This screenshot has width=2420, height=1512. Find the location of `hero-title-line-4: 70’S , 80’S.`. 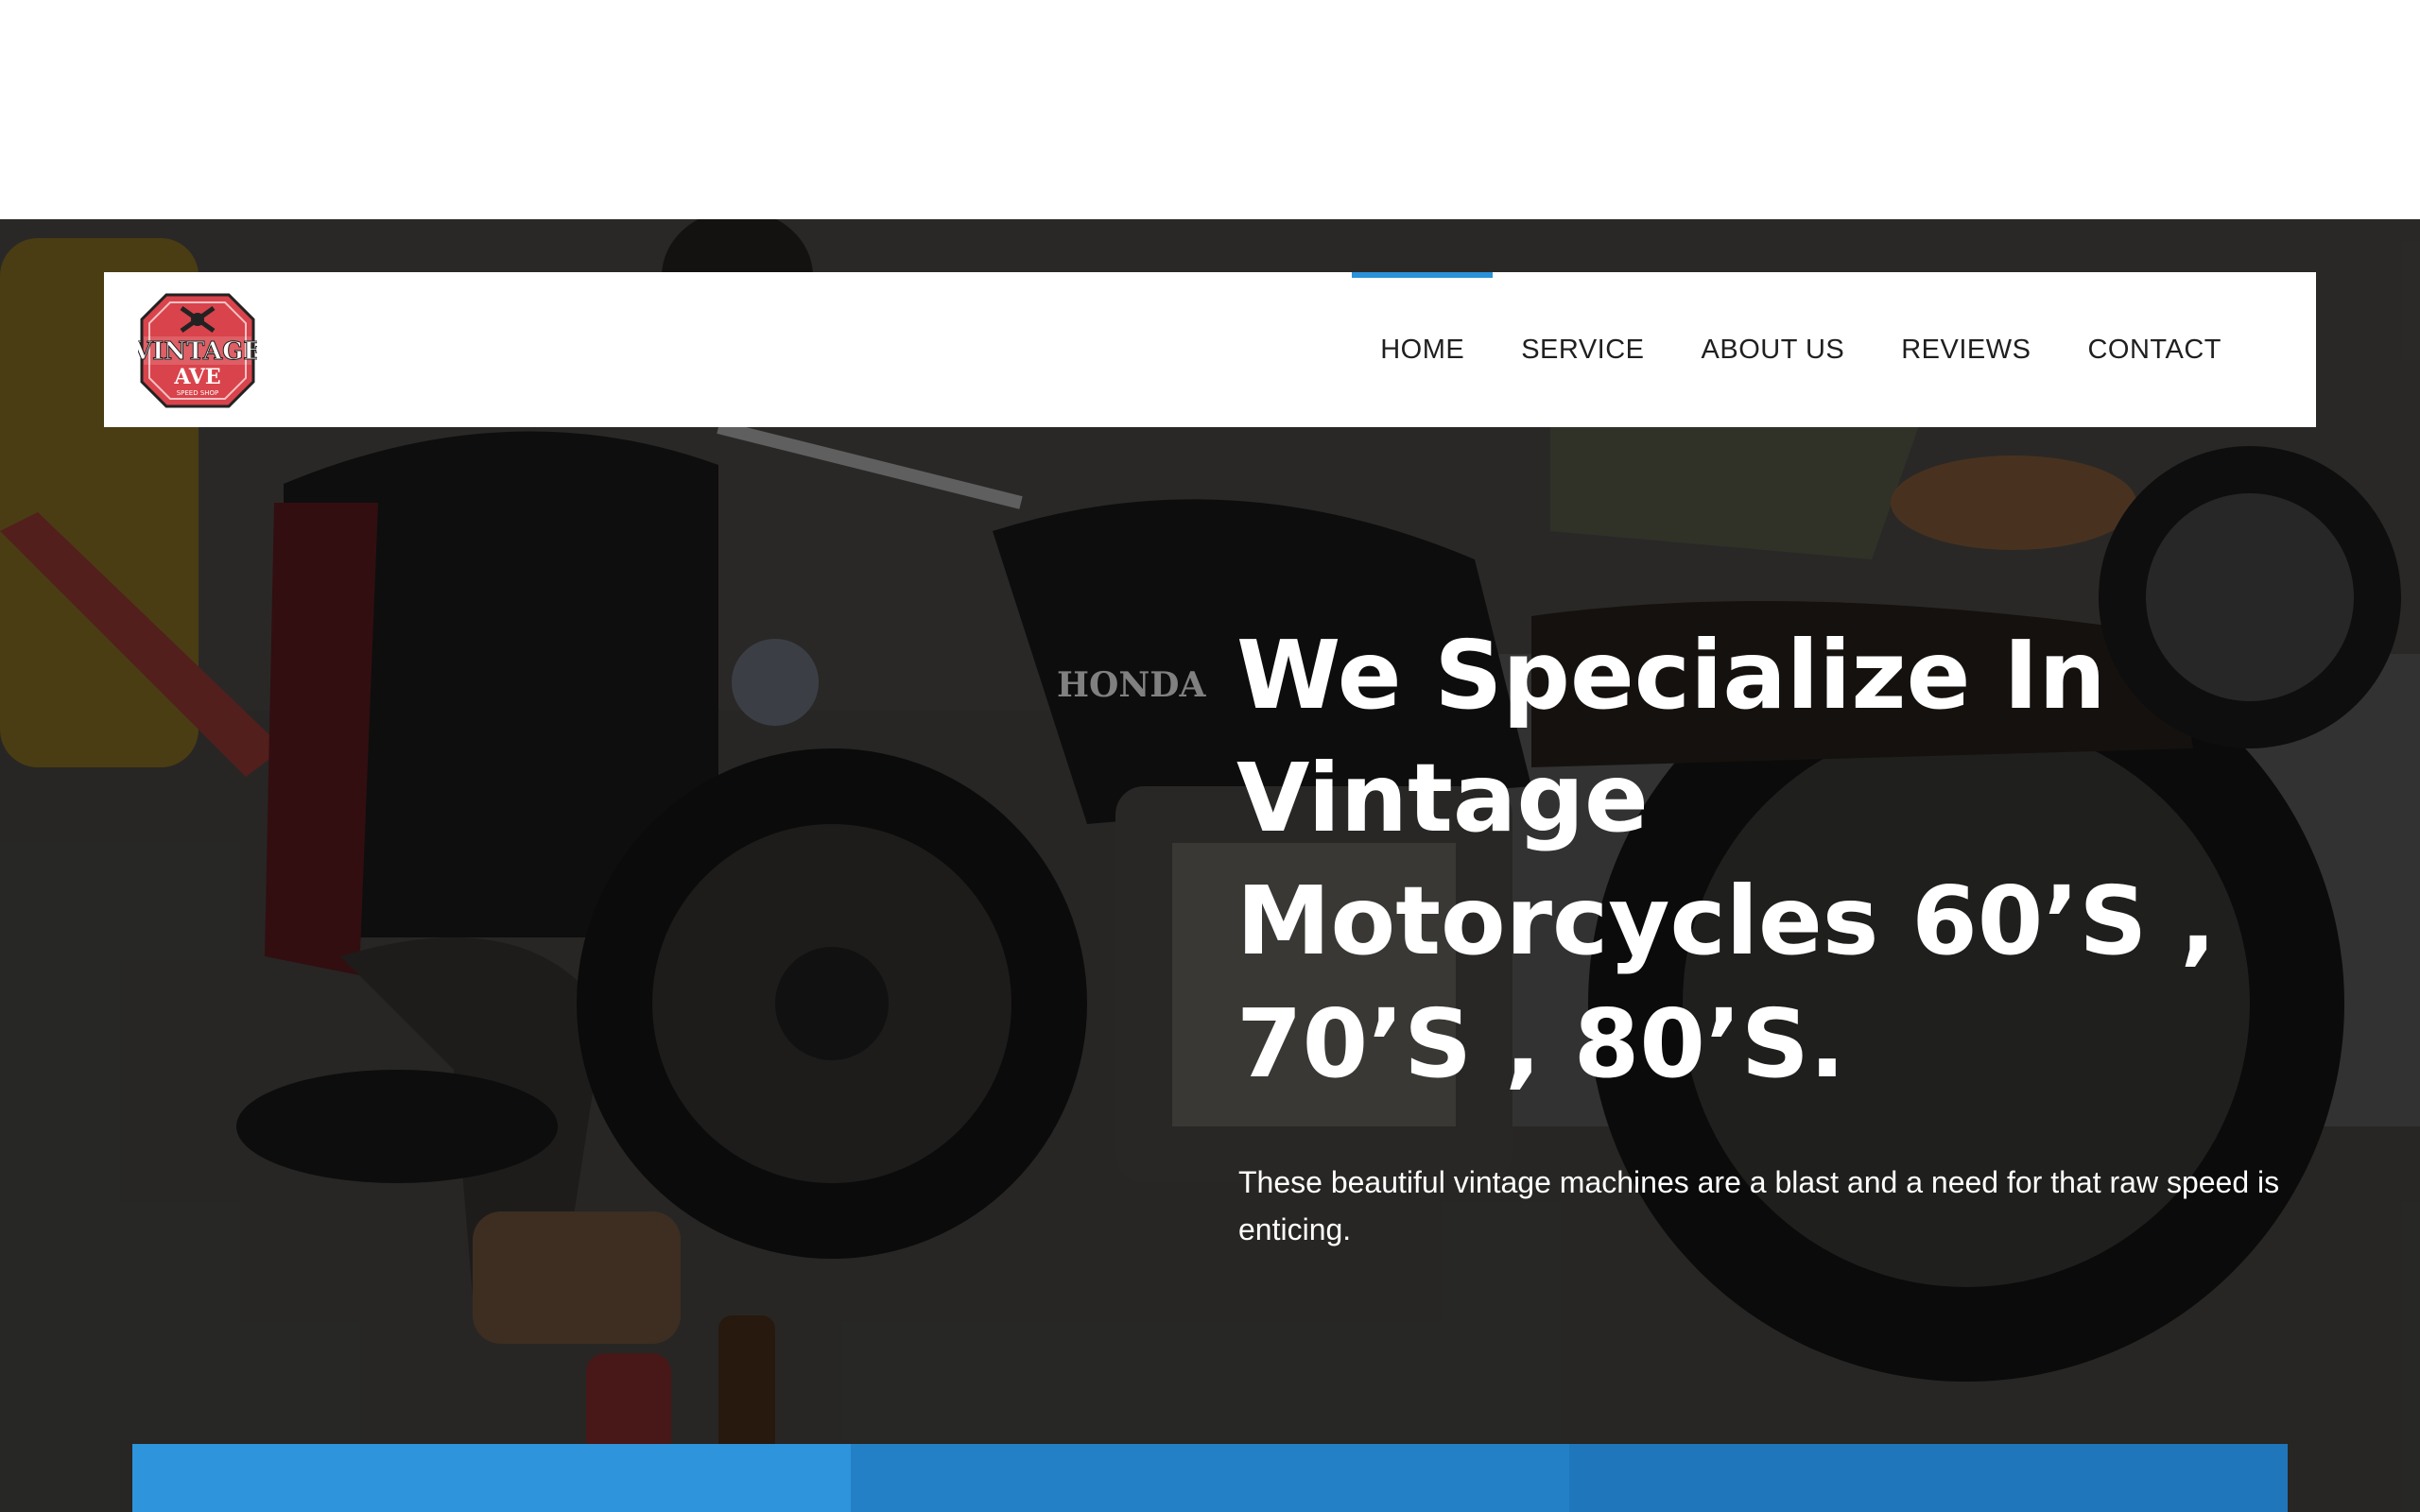

hero-title-line-4: 70’S , 80’S. is located at coordinates (1540, 1043).